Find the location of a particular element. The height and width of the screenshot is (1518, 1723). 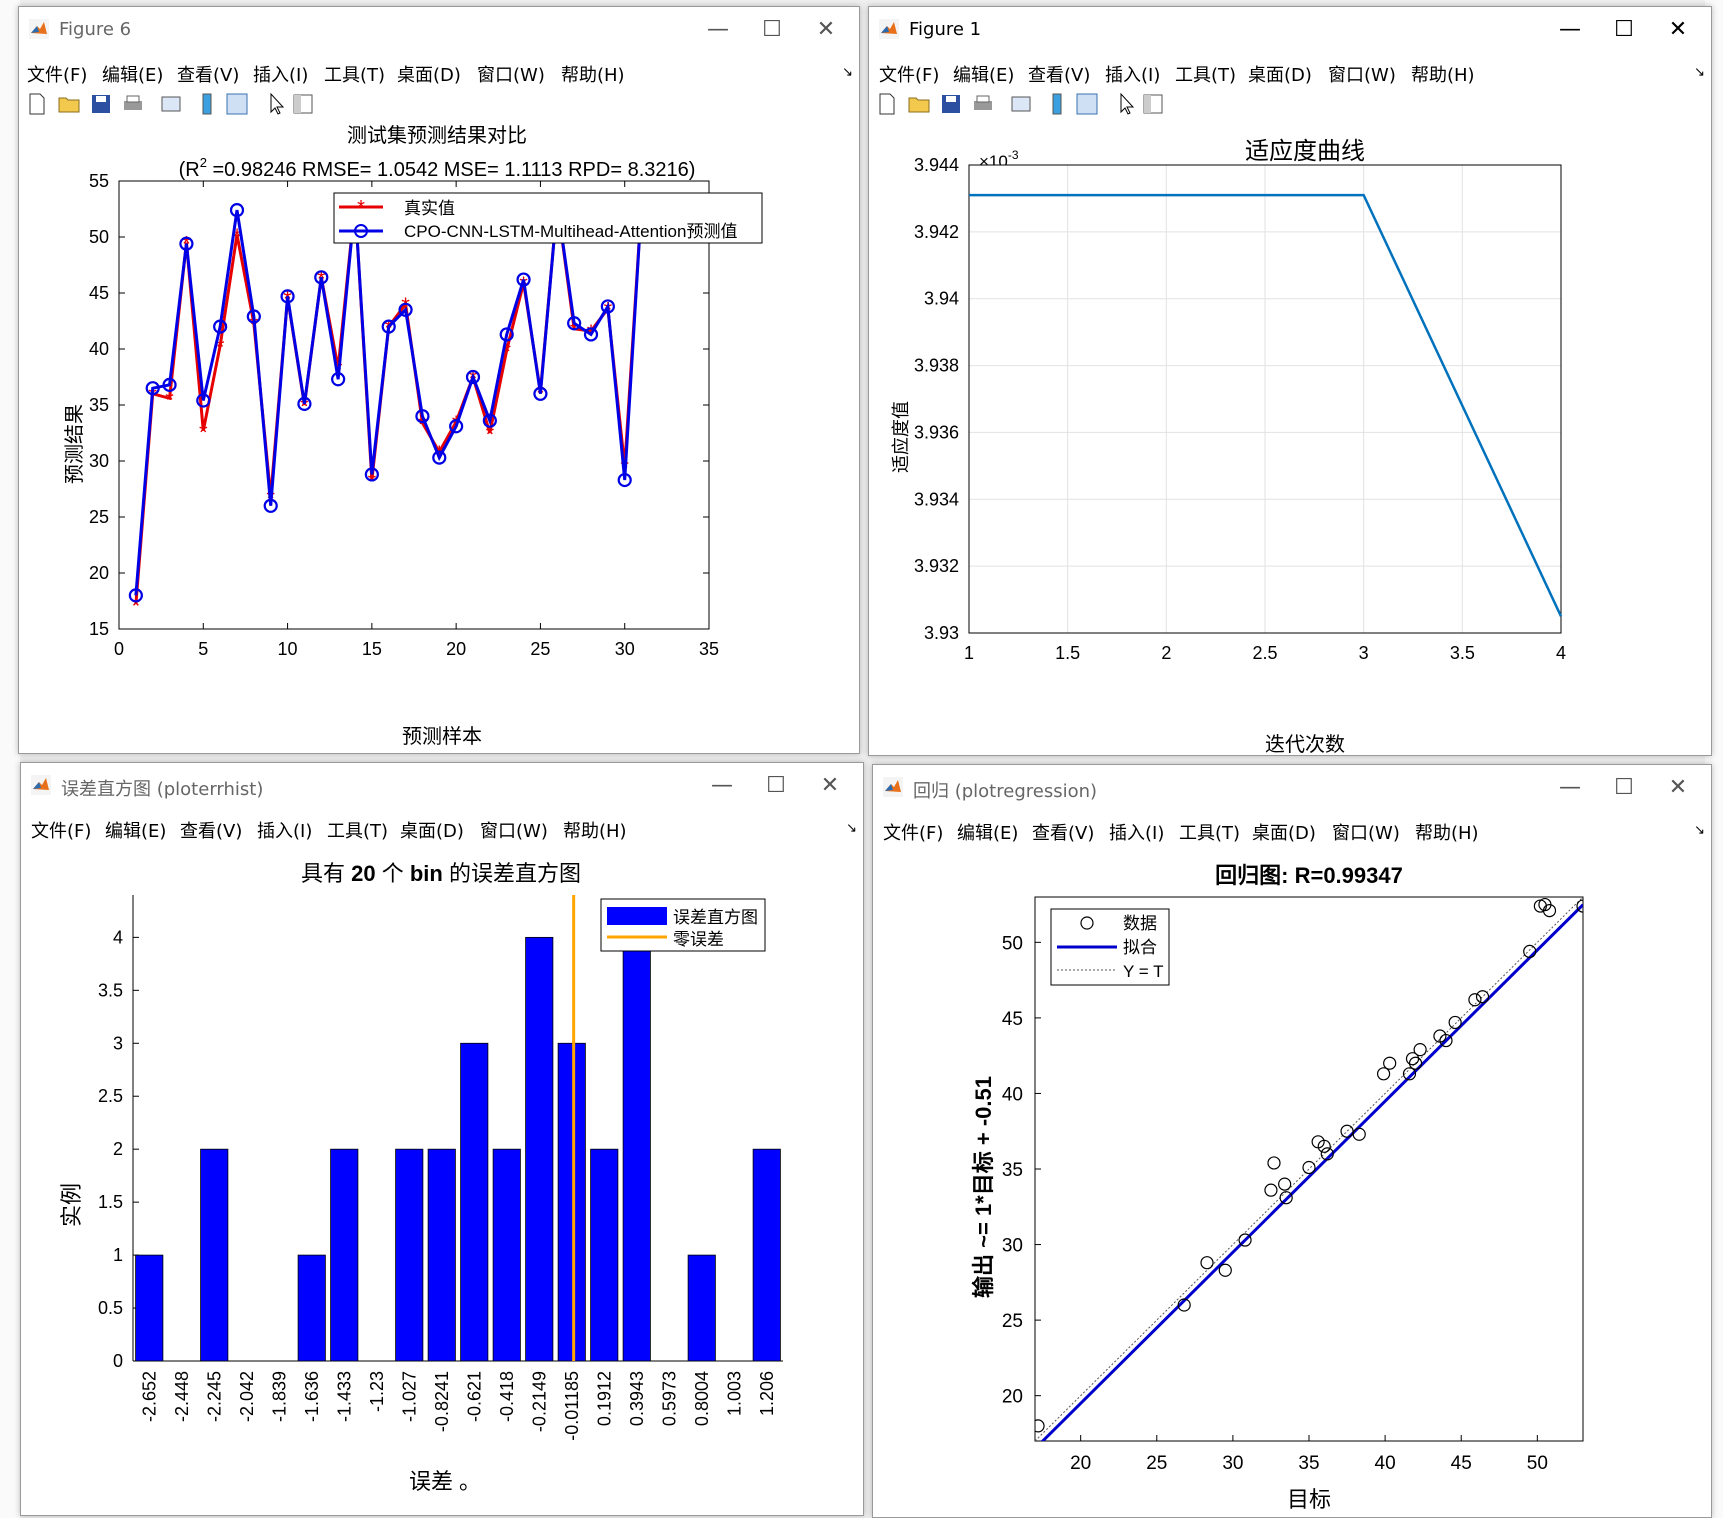

x-tick-label: -0.2149 is located at coordinates (539, 1401).